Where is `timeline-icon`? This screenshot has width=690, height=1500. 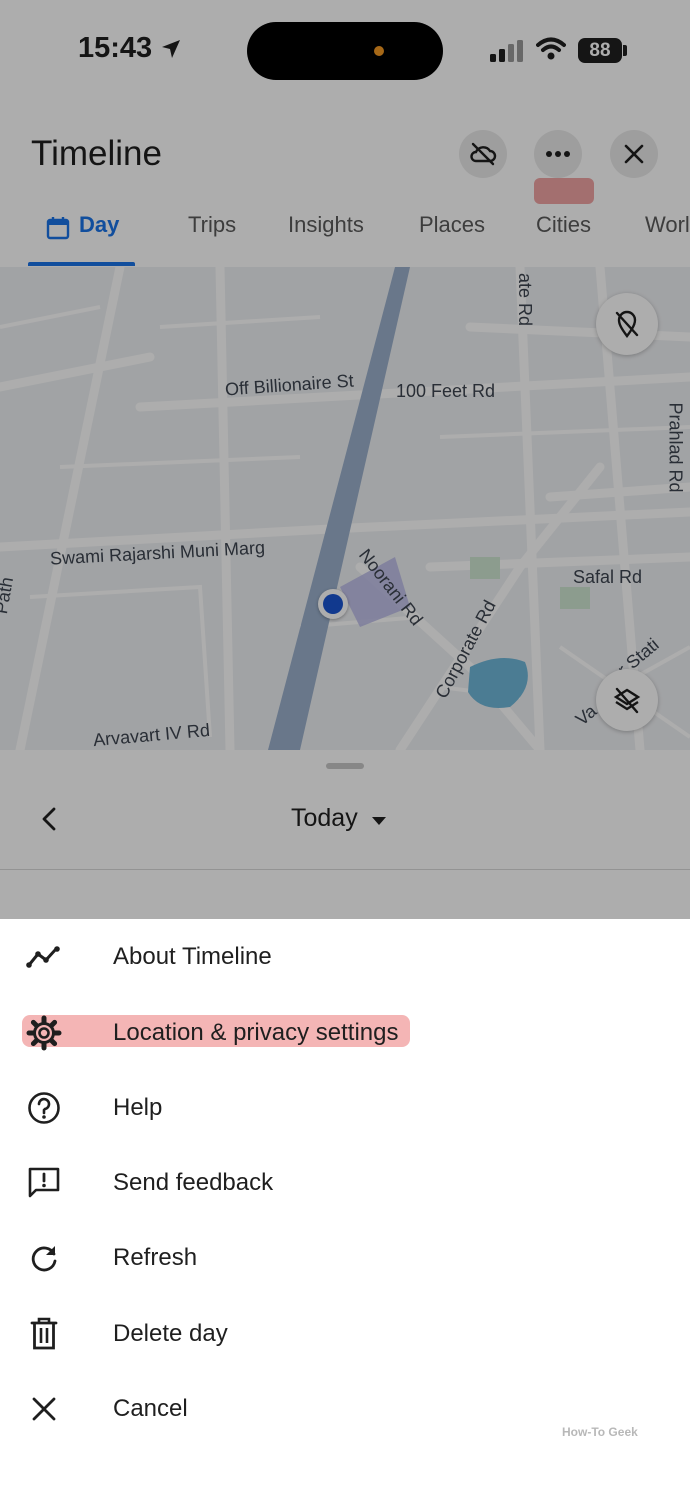
timeline-icon is located at coordinates (44, 957).